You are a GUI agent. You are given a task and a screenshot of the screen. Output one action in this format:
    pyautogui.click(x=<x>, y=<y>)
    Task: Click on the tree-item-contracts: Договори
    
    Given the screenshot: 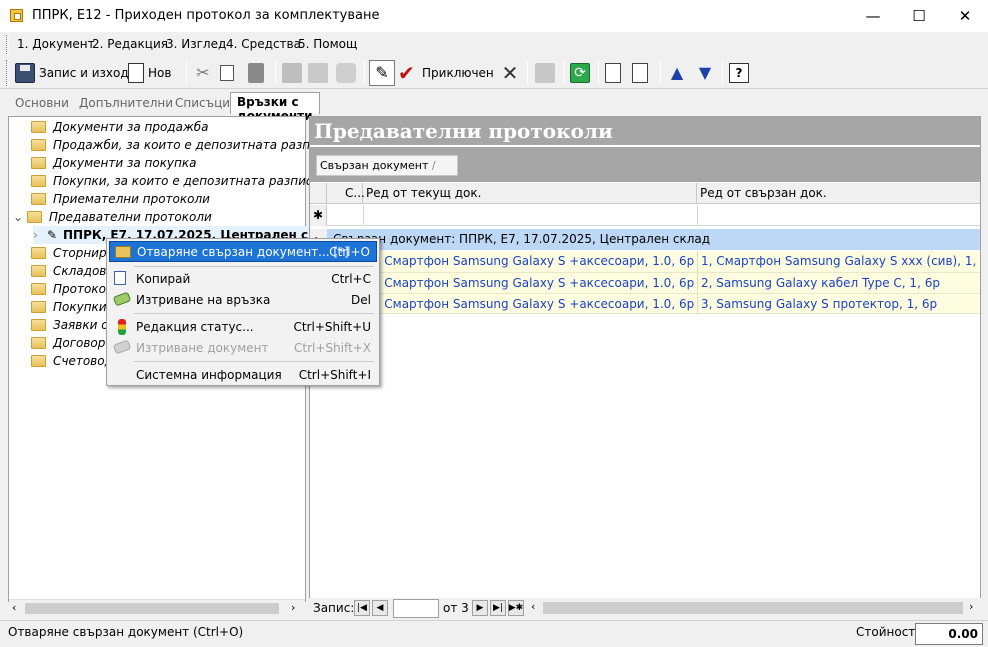 What is the action you would take?
    pyautogui.click(x=72, y=343)
    